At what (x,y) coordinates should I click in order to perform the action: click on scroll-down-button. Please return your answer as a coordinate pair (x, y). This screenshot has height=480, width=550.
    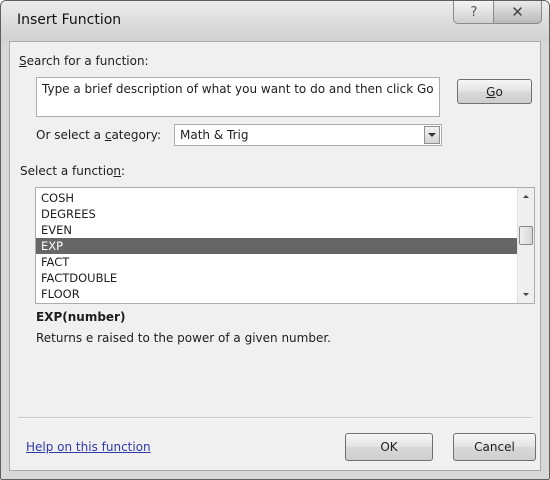
    Looking at the image, I should click on (526, 294).